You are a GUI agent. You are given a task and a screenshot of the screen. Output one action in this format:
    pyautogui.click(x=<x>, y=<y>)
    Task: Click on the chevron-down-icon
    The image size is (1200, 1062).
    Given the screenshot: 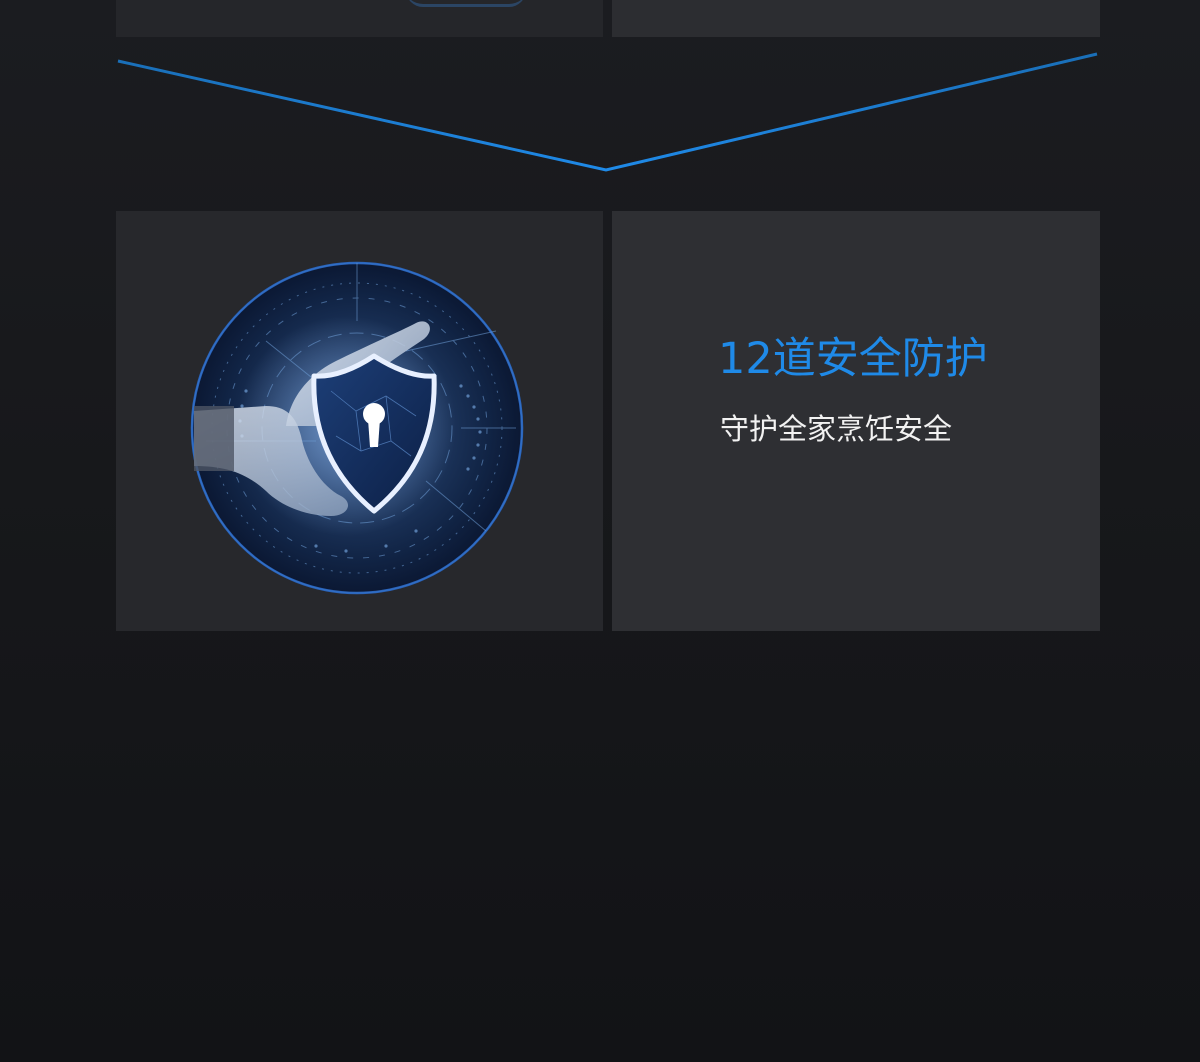 What is the action you would take?
    pyautogui.click(x=607, y=112)
    